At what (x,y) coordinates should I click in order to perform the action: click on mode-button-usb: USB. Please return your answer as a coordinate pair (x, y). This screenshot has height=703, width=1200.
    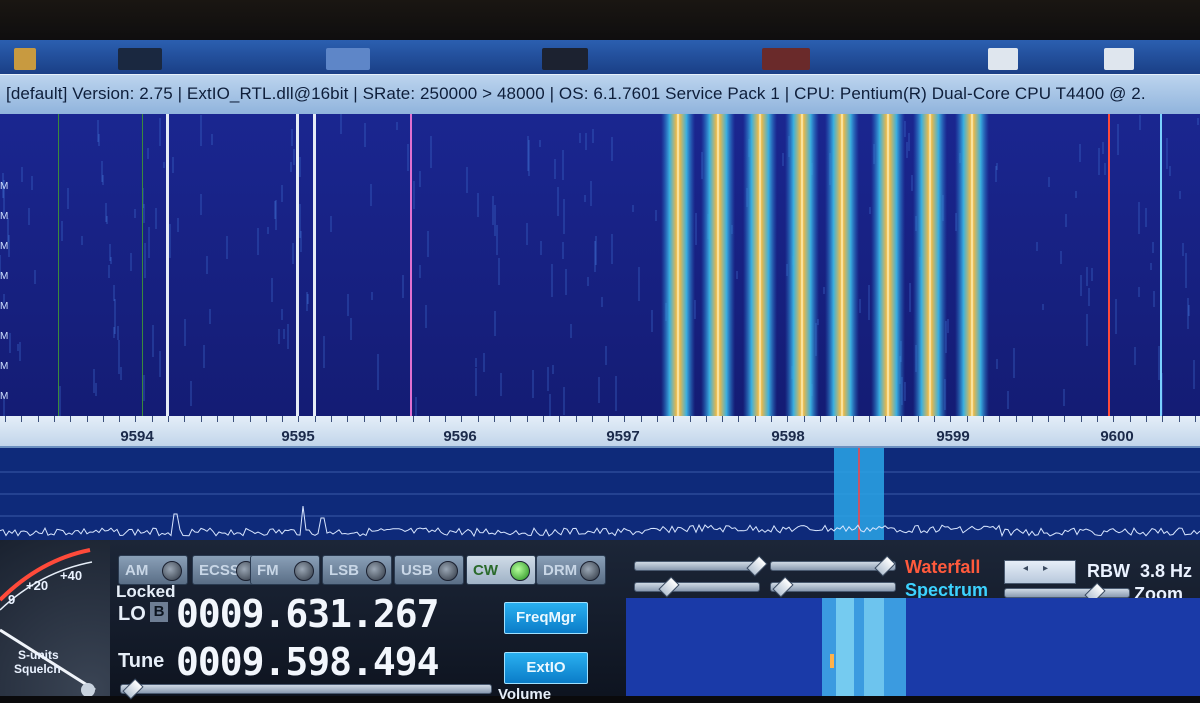
    Looking at the image, I should click on (429, 570).